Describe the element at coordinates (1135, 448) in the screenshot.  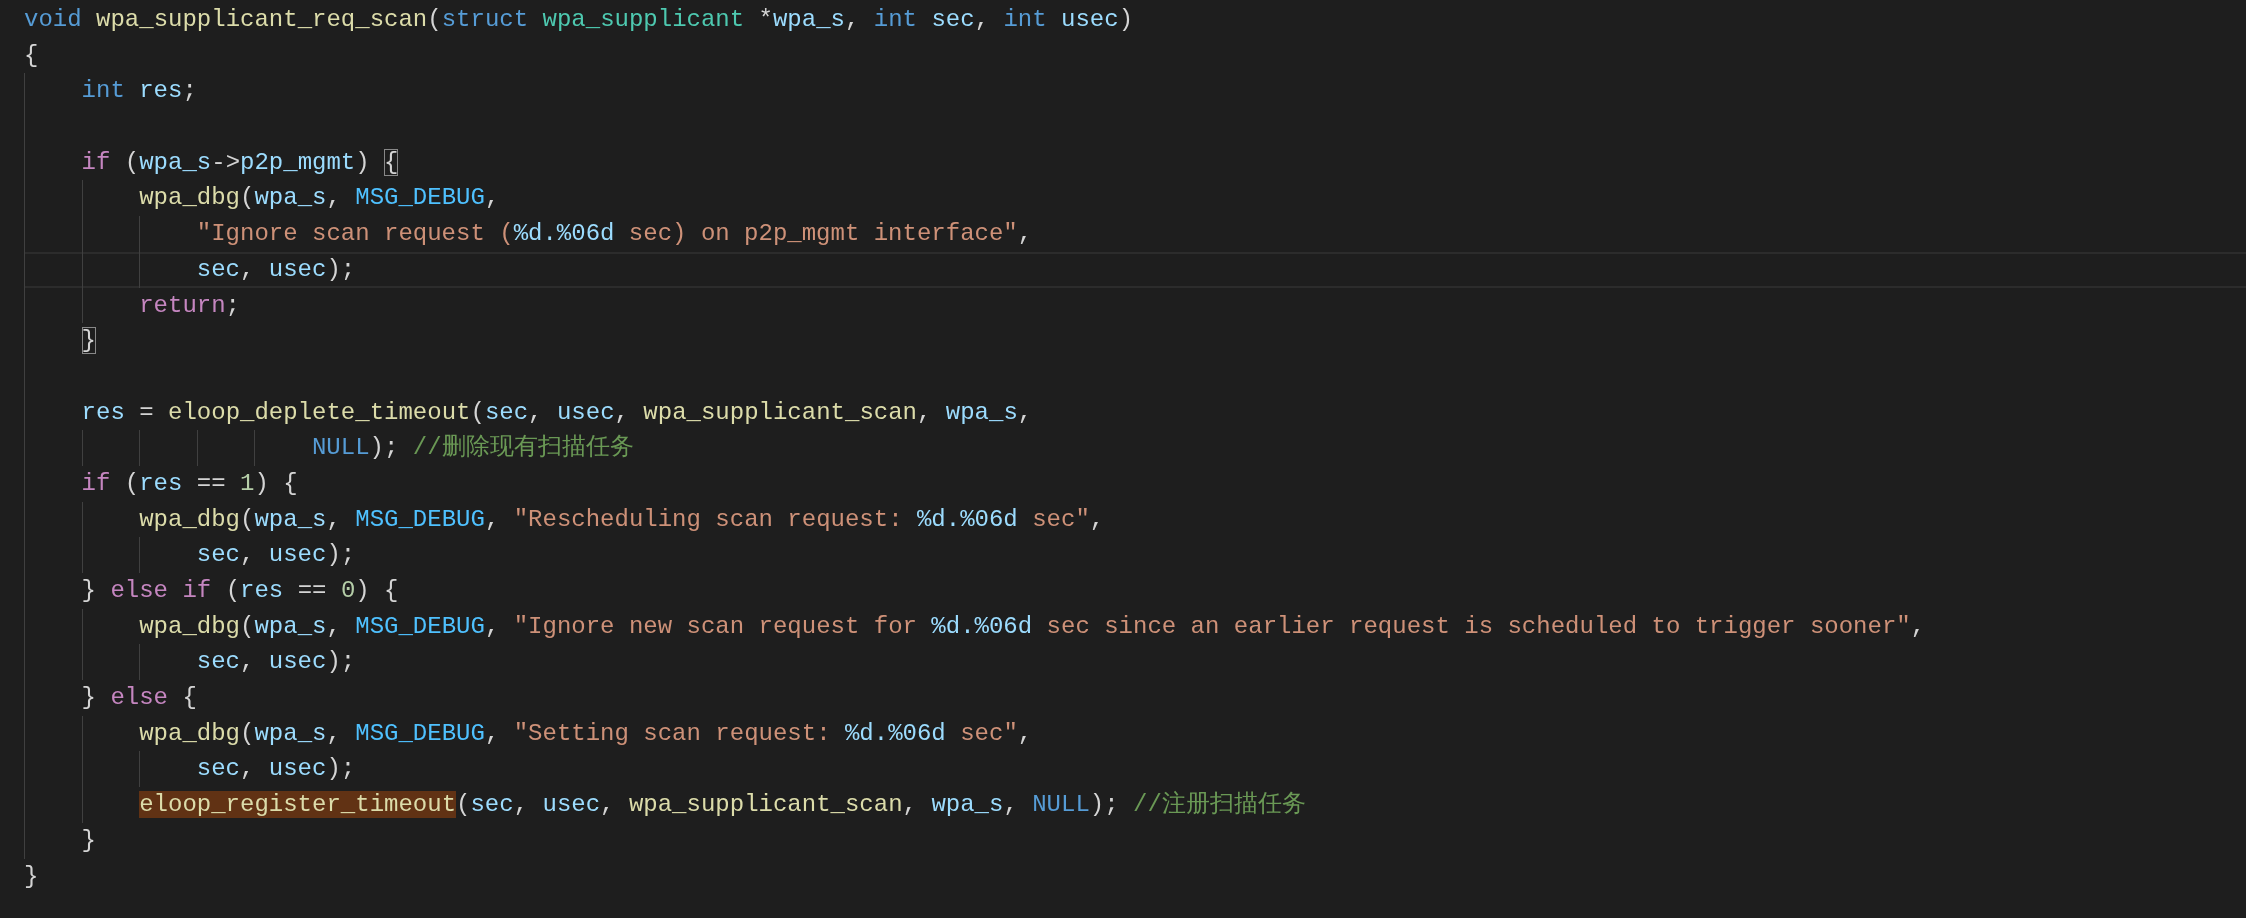
I see `code-line: NULL); //删除现有扫描任务` at that location.